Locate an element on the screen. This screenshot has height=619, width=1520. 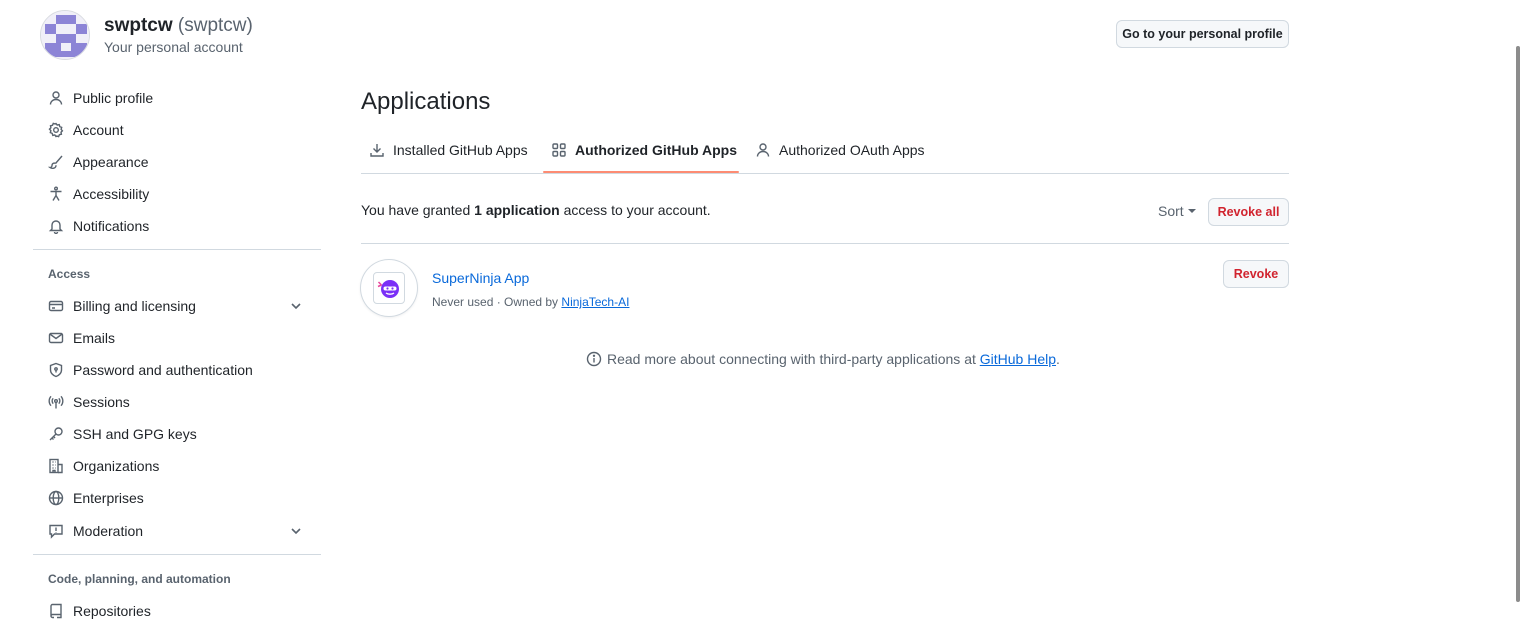
sidebar-item-appearance: Appearance is located at coordinates (176, 162).